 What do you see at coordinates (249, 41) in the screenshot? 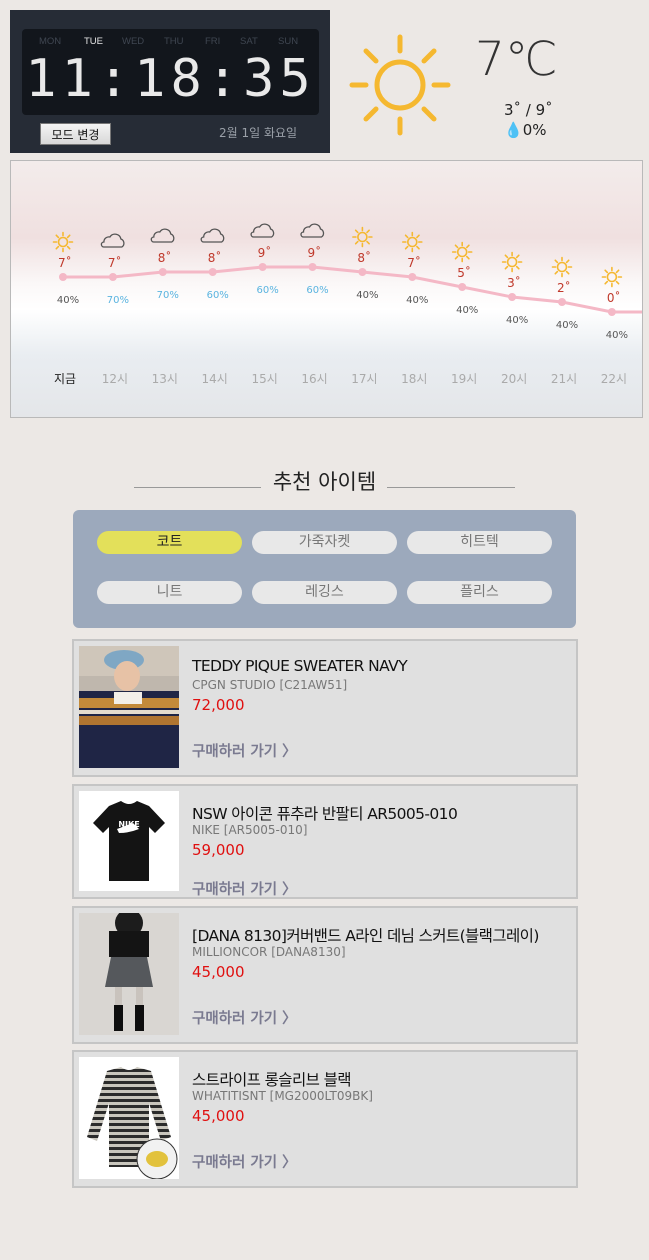
I see `day-label-sat: SAT` at bounding box center [249, 41].